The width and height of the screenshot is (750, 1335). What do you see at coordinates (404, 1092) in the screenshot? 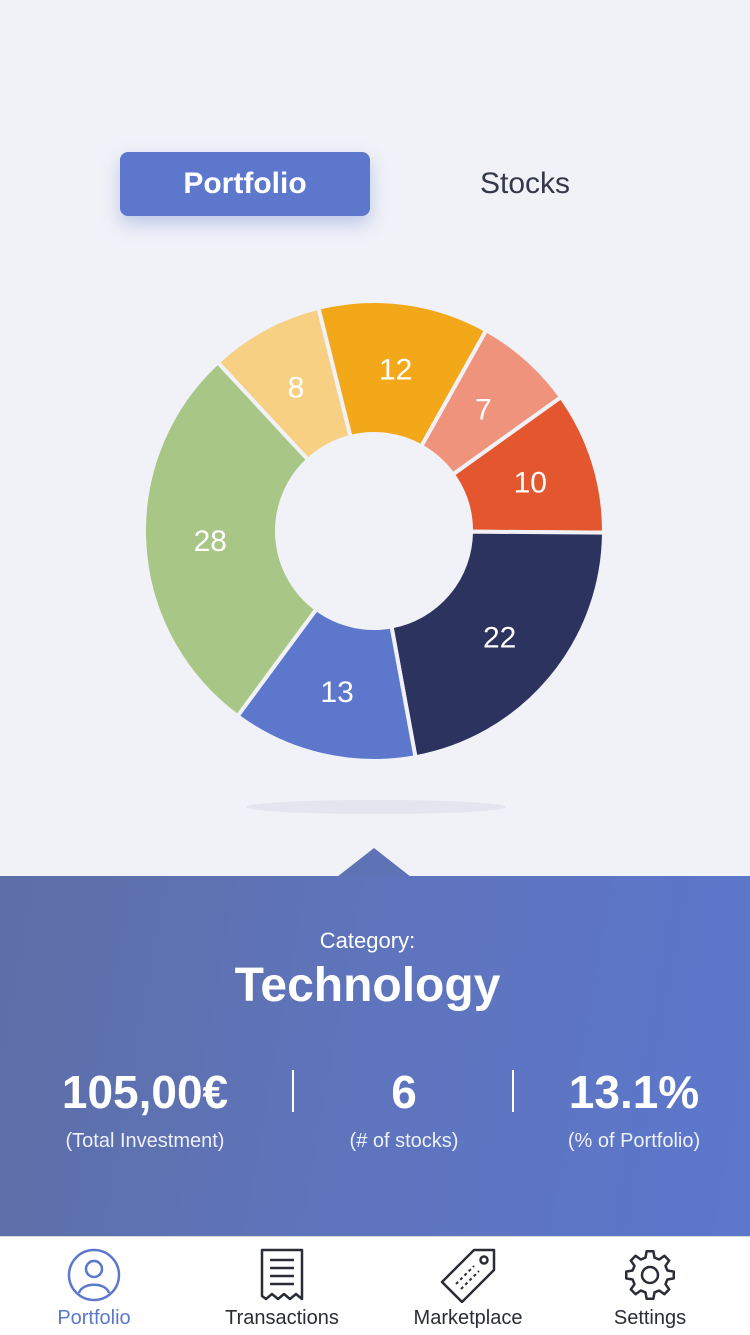
I see `stat-value: 6` at bounding box center [404, 1092].